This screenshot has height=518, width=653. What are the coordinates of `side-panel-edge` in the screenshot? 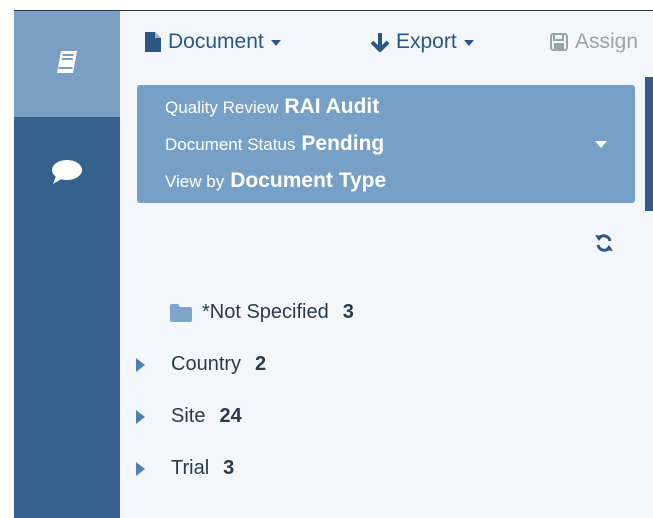 It's located at (649, 144).